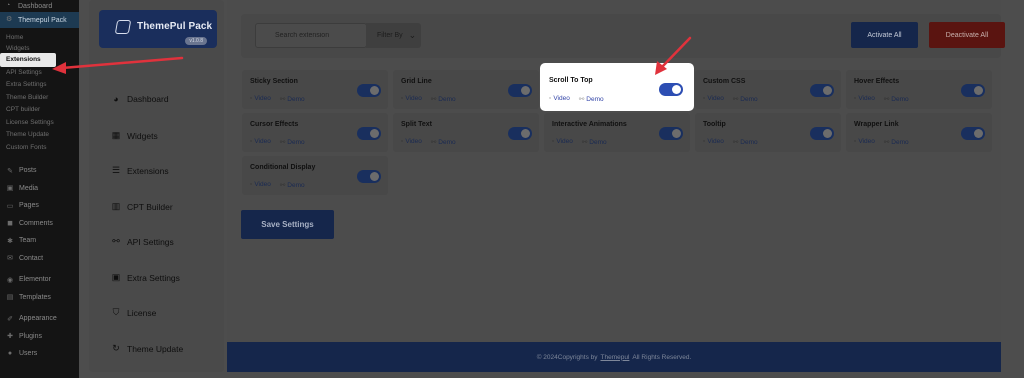  Describe the element at coordinates (145, 277) in the screenshot. I see `nav-extra-settings: ▣ Extra Settings` at that location.